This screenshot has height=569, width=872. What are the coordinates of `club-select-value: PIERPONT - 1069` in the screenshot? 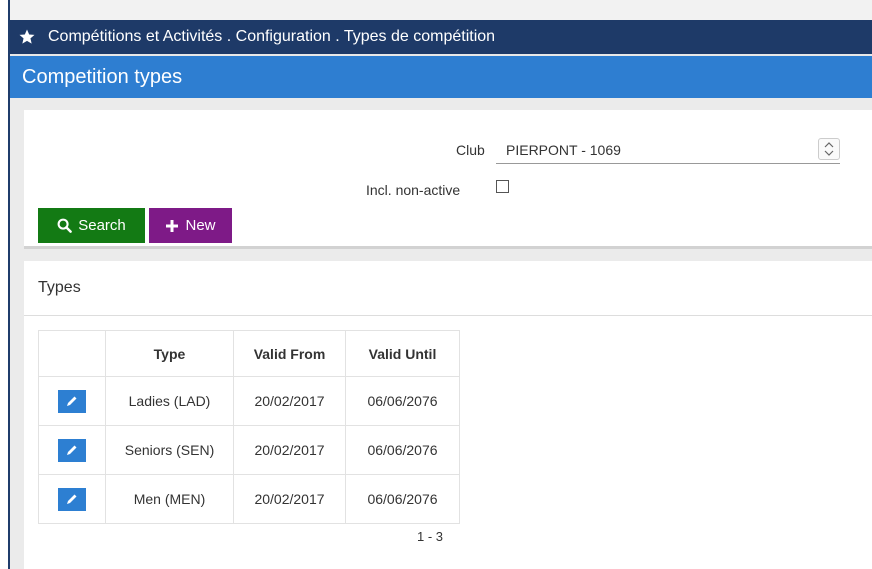 It's located at (563, 149).